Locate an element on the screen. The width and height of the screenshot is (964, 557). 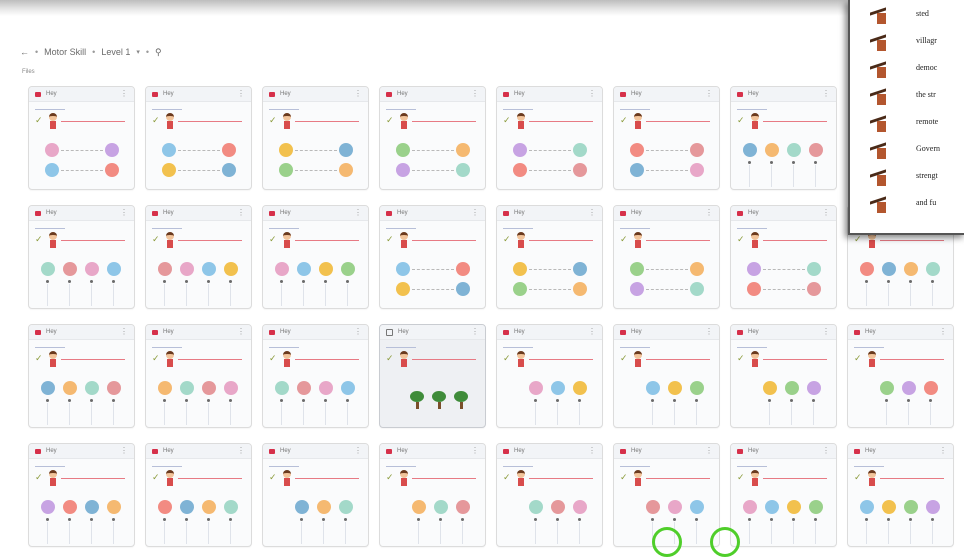
chevron-down-icon: ▾ is located at coordinates (138, 52).